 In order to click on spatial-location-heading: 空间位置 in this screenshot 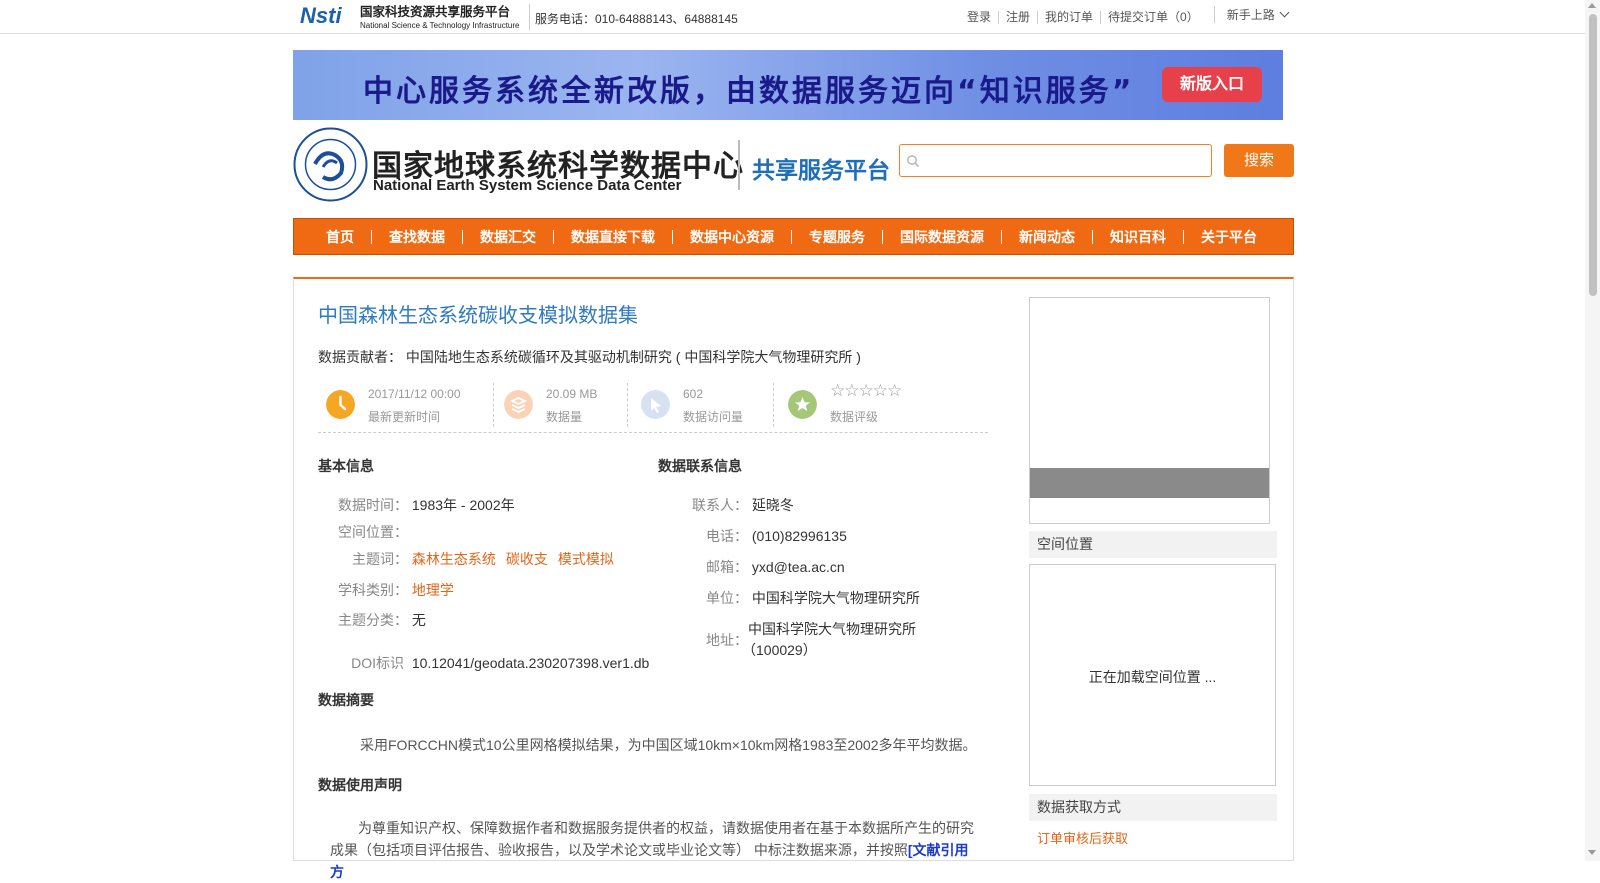, I will do `click(1153, 544)`.